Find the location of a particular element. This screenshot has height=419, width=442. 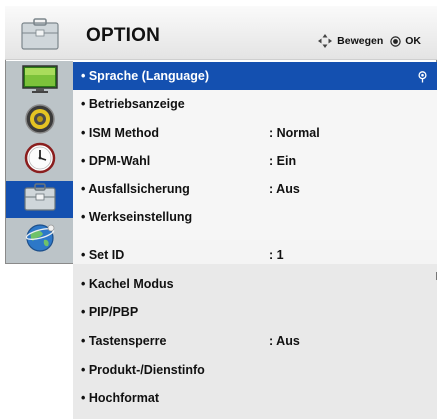

menu-item-label: • Produkt-/Dienstinfo is located at coordinates (143, 370).